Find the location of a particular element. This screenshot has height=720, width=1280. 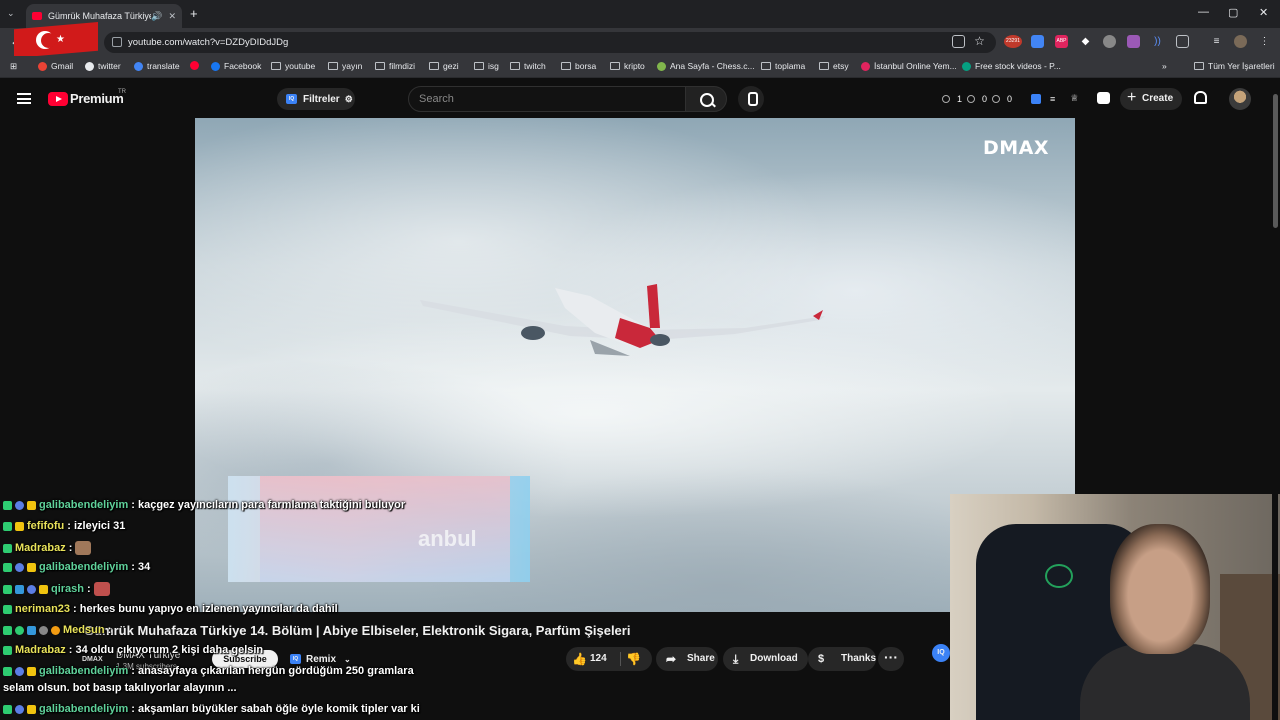

maximize-button: ▢ is located at coordinates (1233, 12).